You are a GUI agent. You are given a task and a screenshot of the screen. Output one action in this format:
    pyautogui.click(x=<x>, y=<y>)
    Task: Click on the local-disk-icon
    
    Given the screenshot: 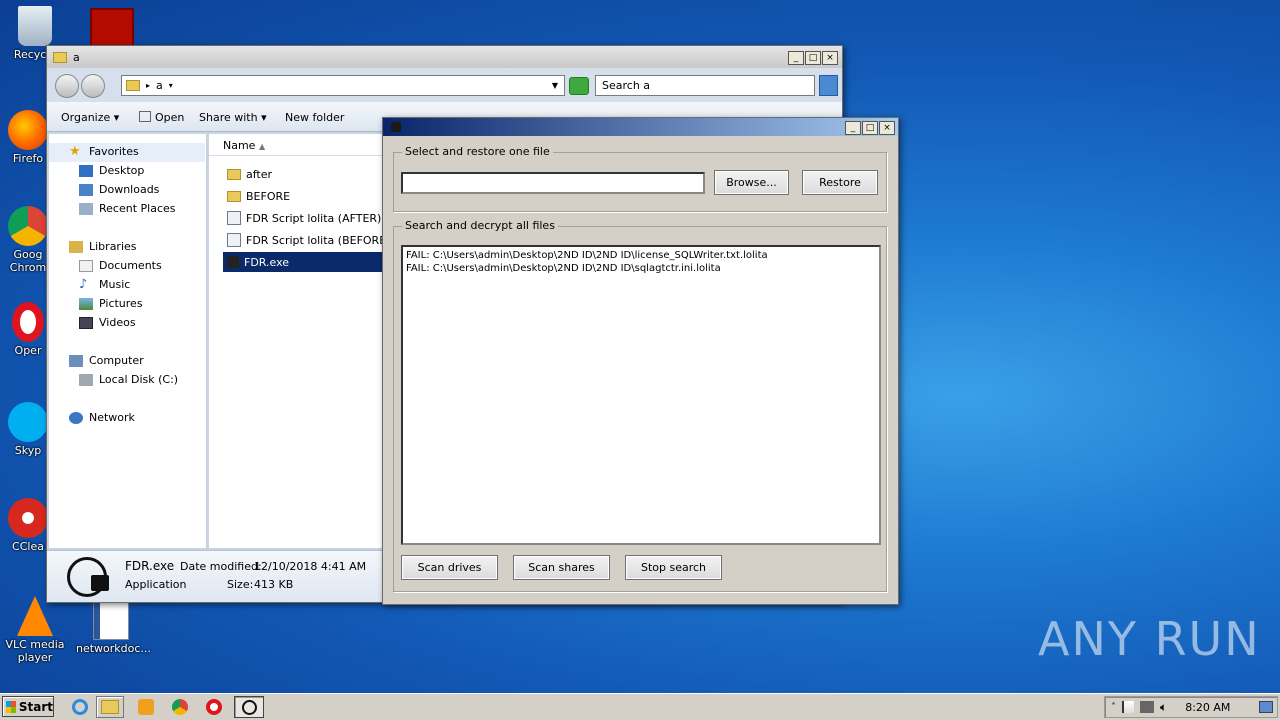 What is the action you would take?
    pyautogui.click(x=86, y=379)
    